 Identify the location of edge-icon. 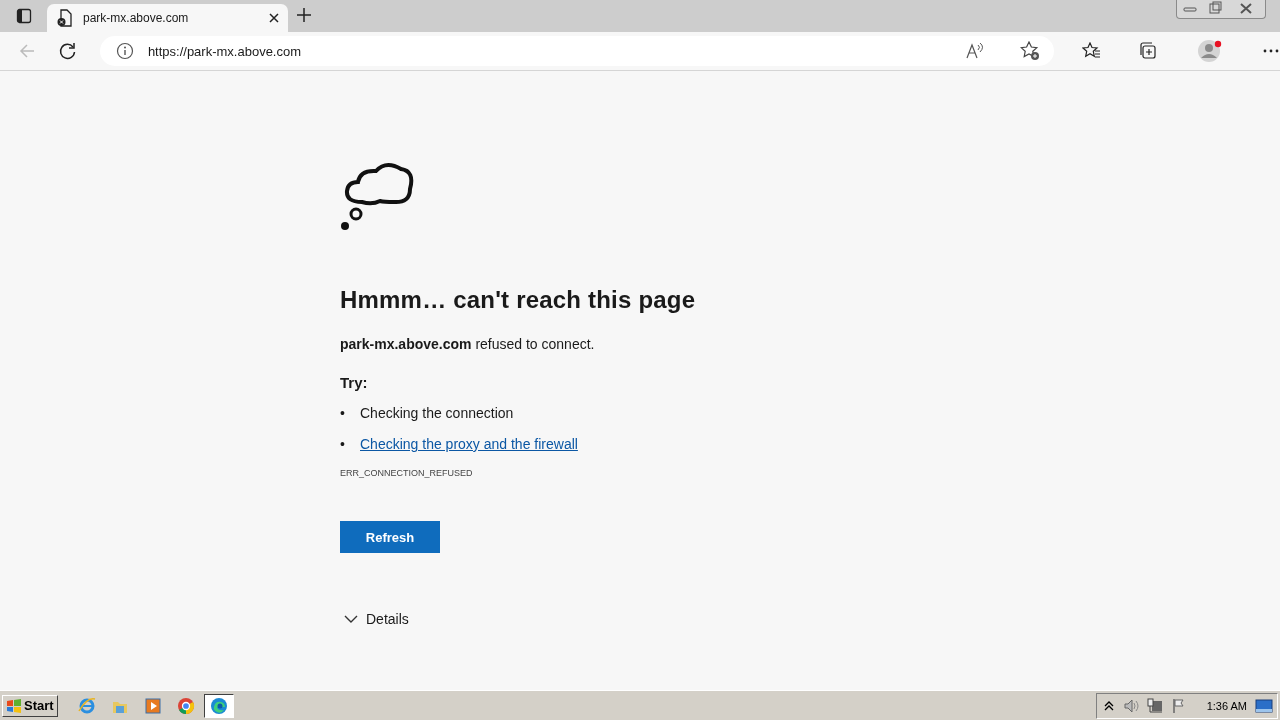
(218, 705).